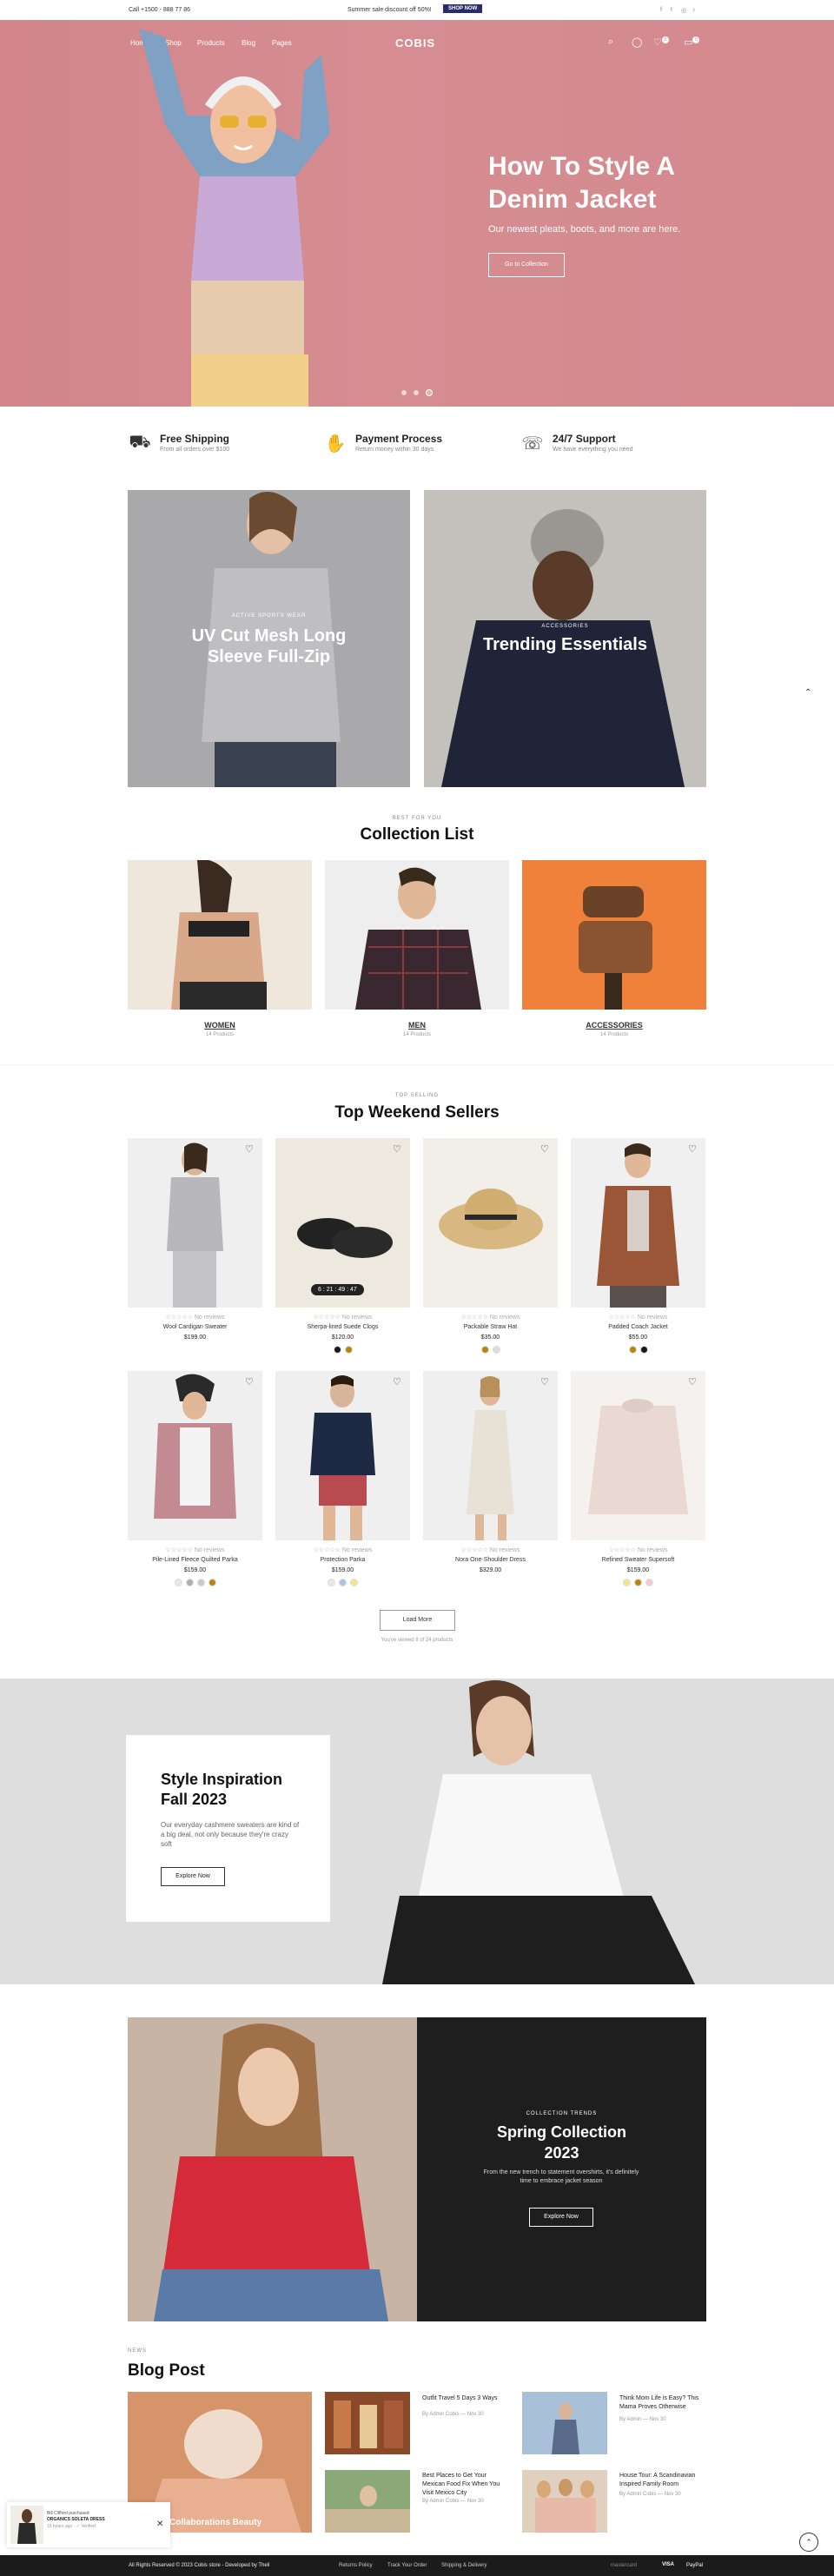 The image size is (834, 2576). I want to click on collection-men-label: MEN, so click(417, 1025).